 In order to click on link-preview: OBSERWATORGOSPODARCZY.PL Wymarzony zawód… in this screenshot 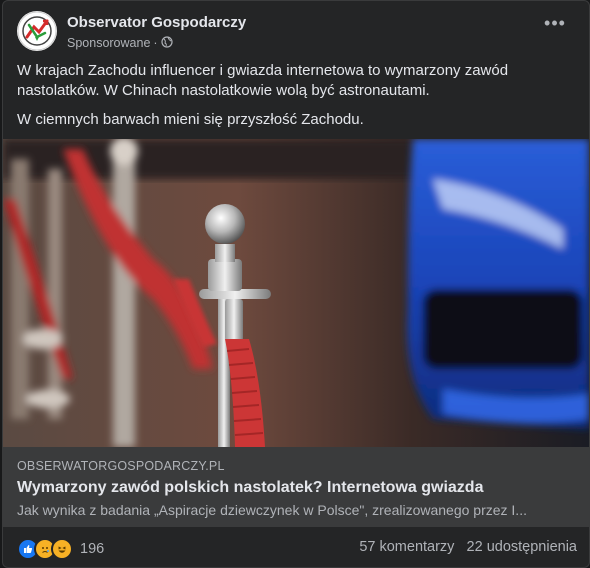, I will do `click(296, 487)`.